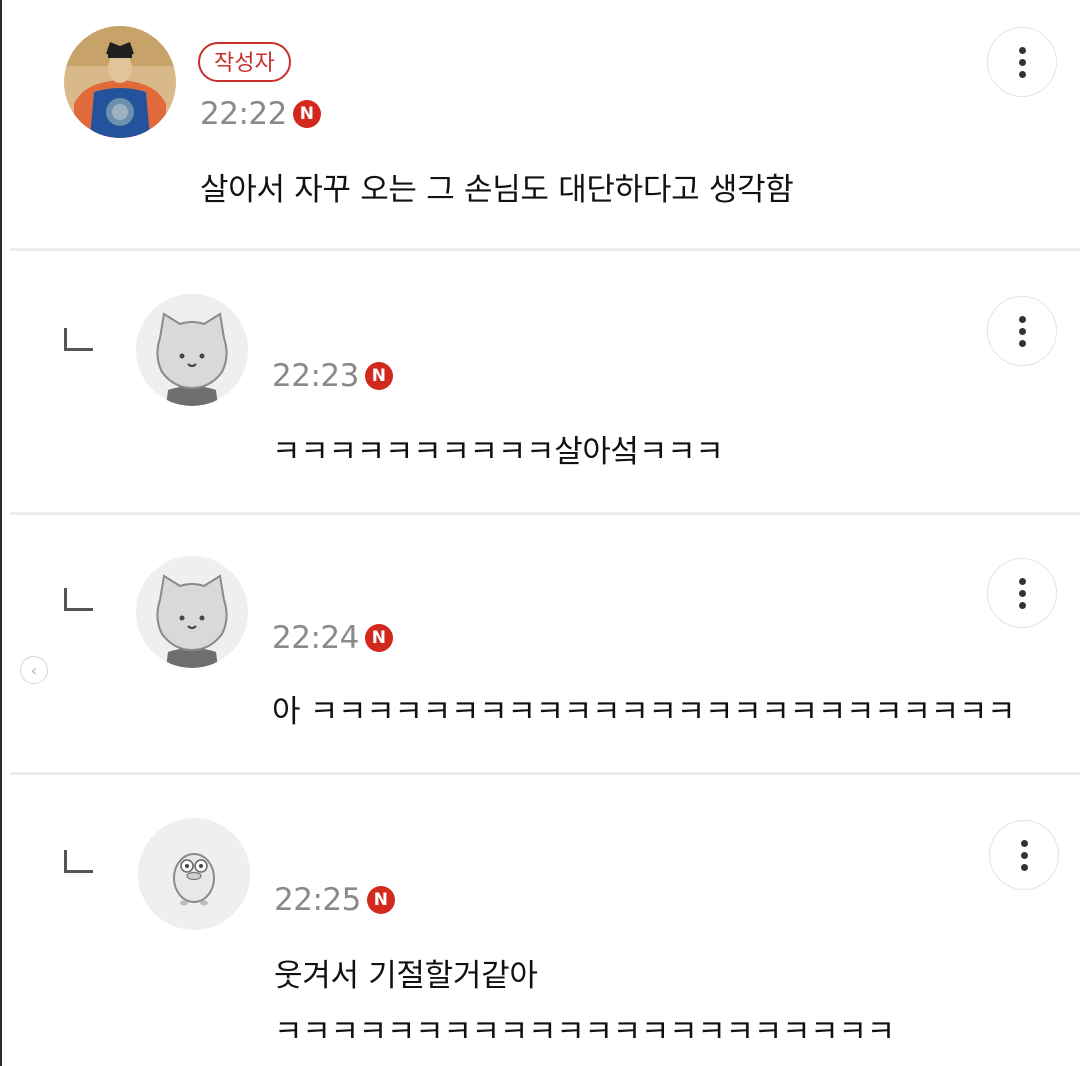 The height and width of the screenshot is (1066, 1080). I want to click on comment-time: 22:25, so click(317, 900).